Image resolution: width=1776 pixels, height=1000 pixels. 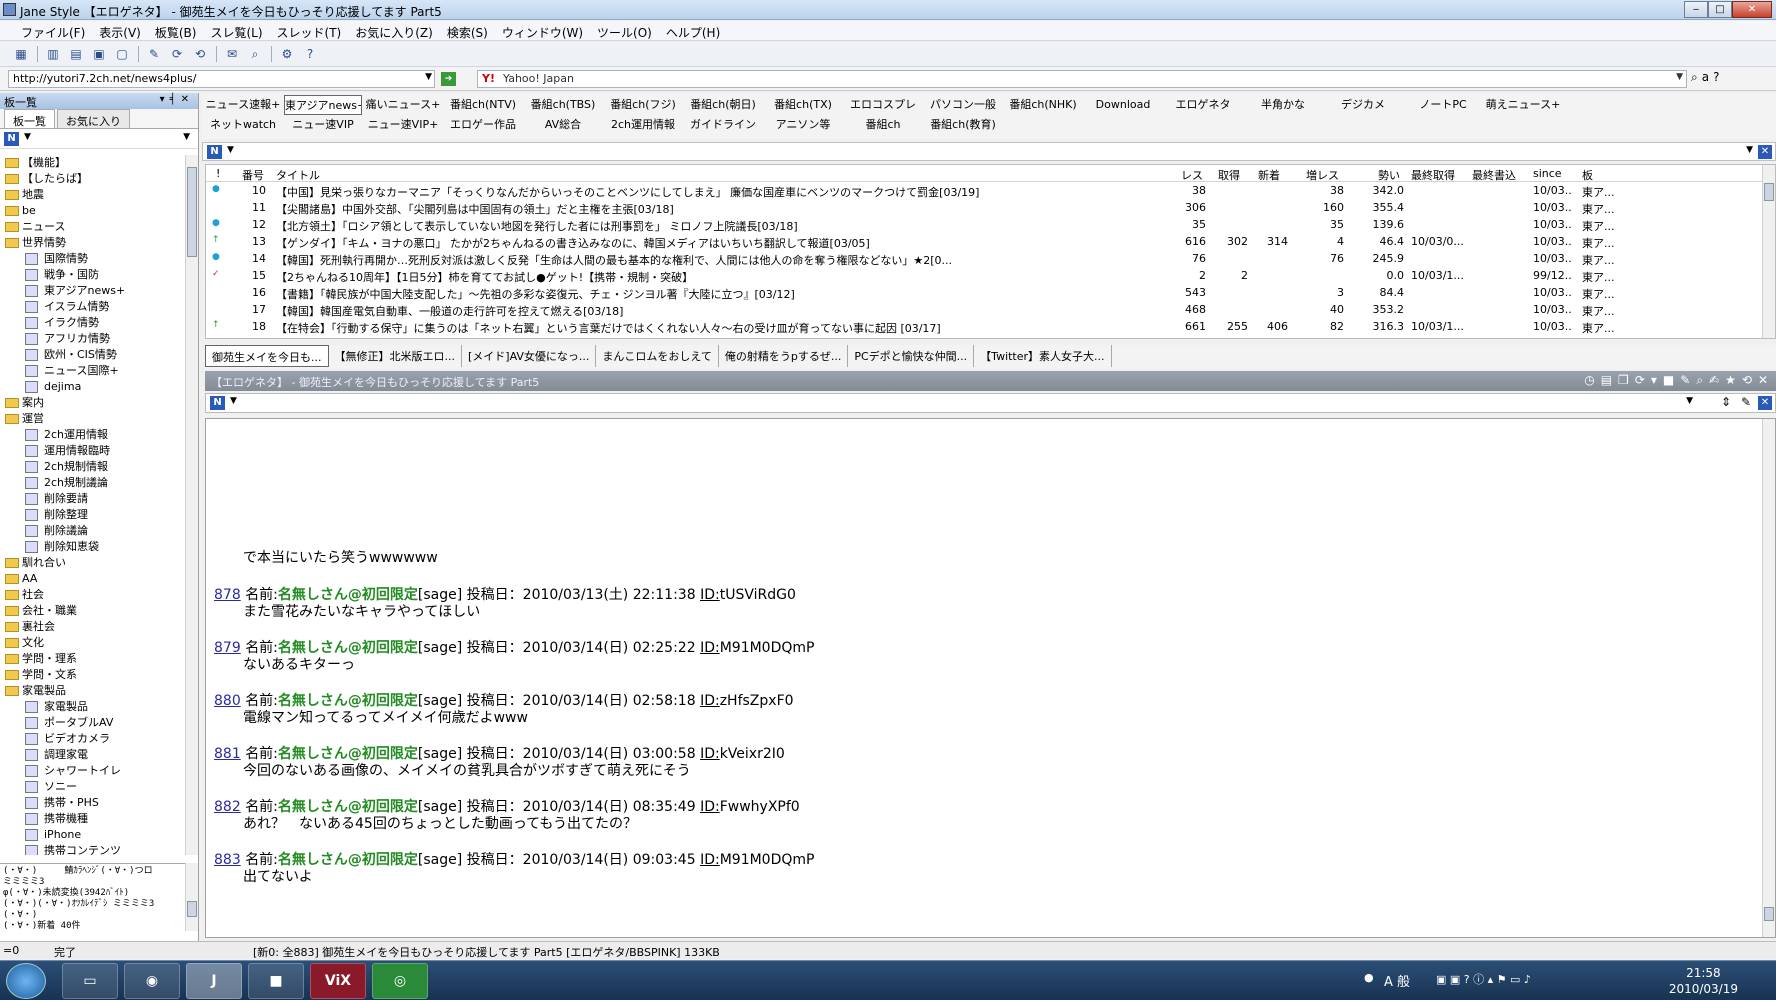 What do you see at coordinates (92, 483) in the screenshot?
I see `board-item: 2ch規制議論` at bounding box center [92, 483].